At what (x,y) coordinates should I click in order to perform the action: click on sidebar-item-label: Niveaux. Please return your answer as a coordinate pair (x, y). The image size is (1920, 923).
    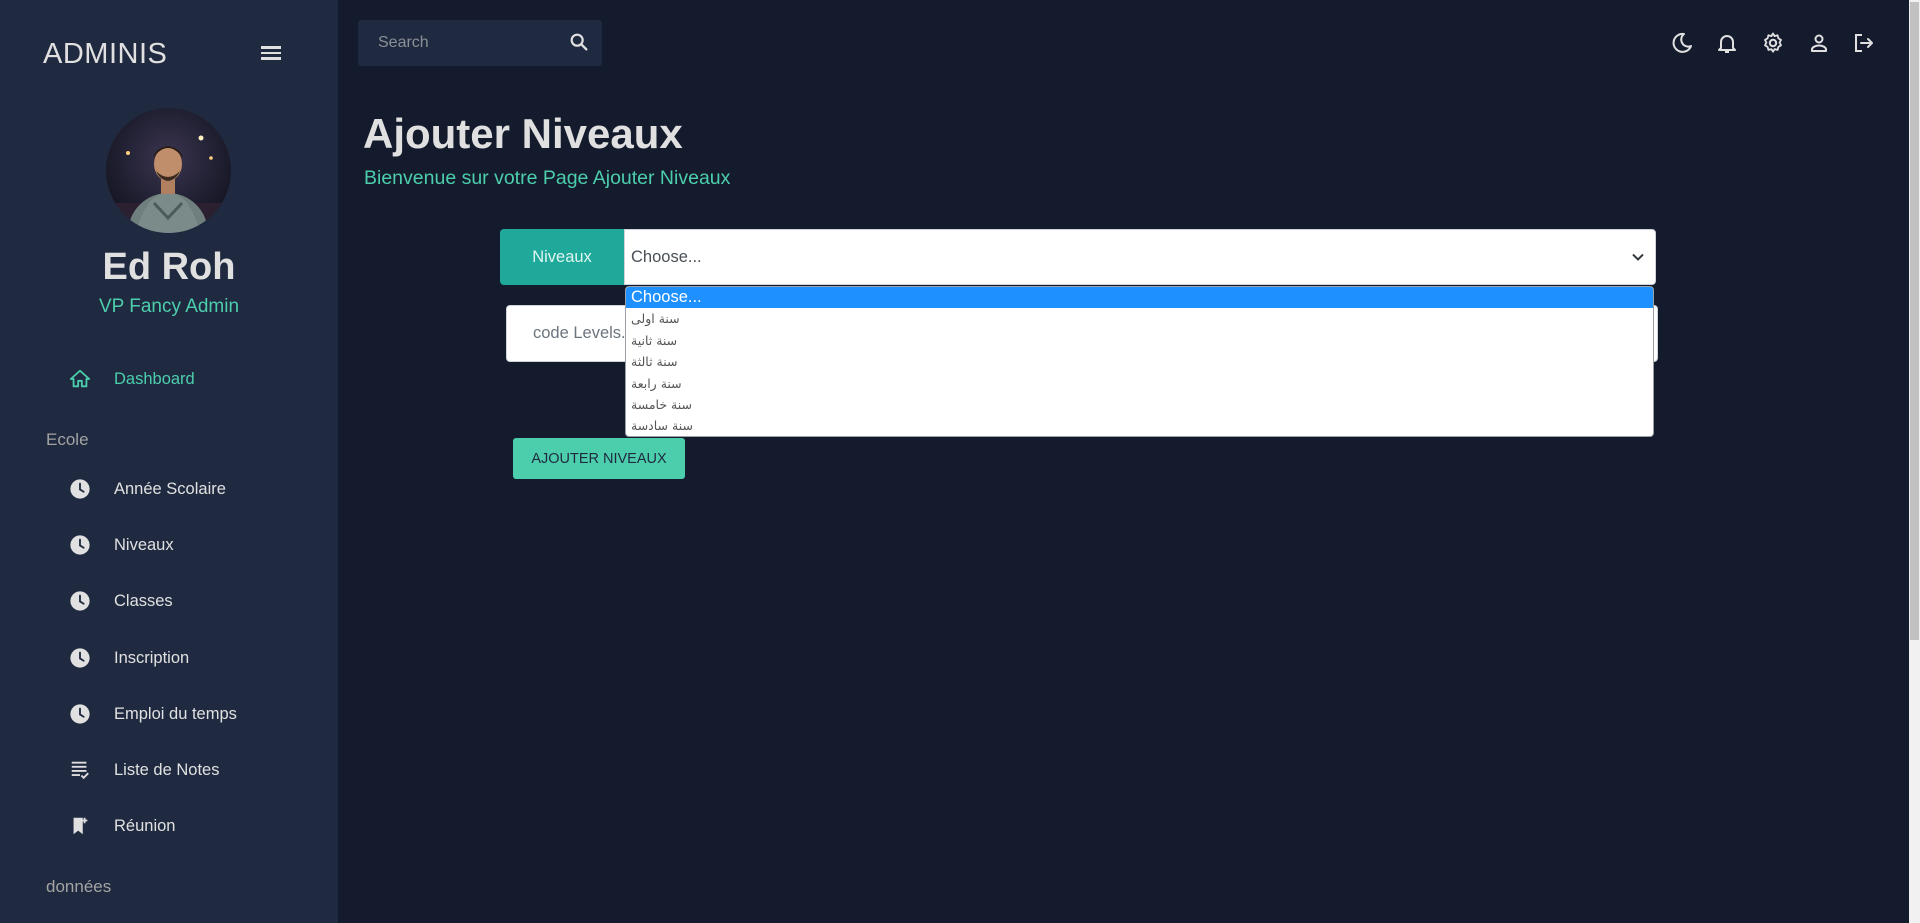
    Looking at the image, I should click on (144, 544).